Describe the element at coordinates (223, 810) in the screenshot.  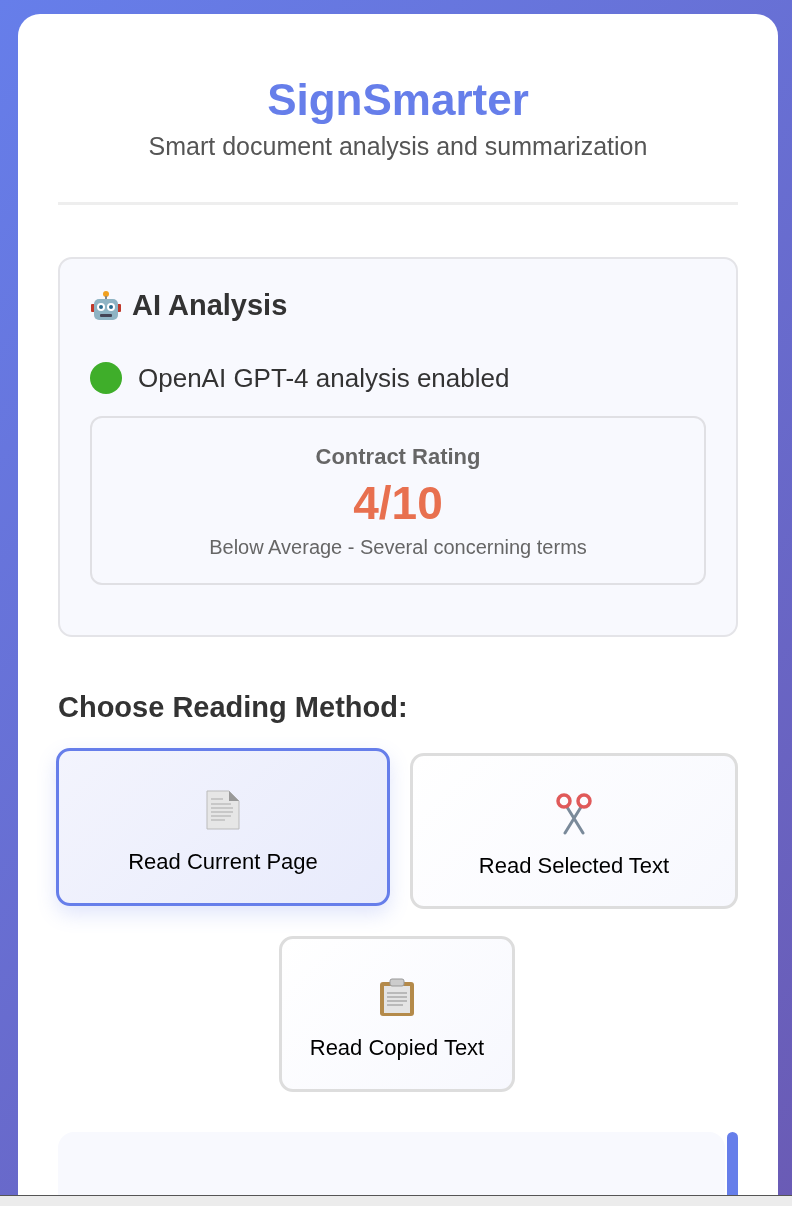
I see `document-icon` at that location.